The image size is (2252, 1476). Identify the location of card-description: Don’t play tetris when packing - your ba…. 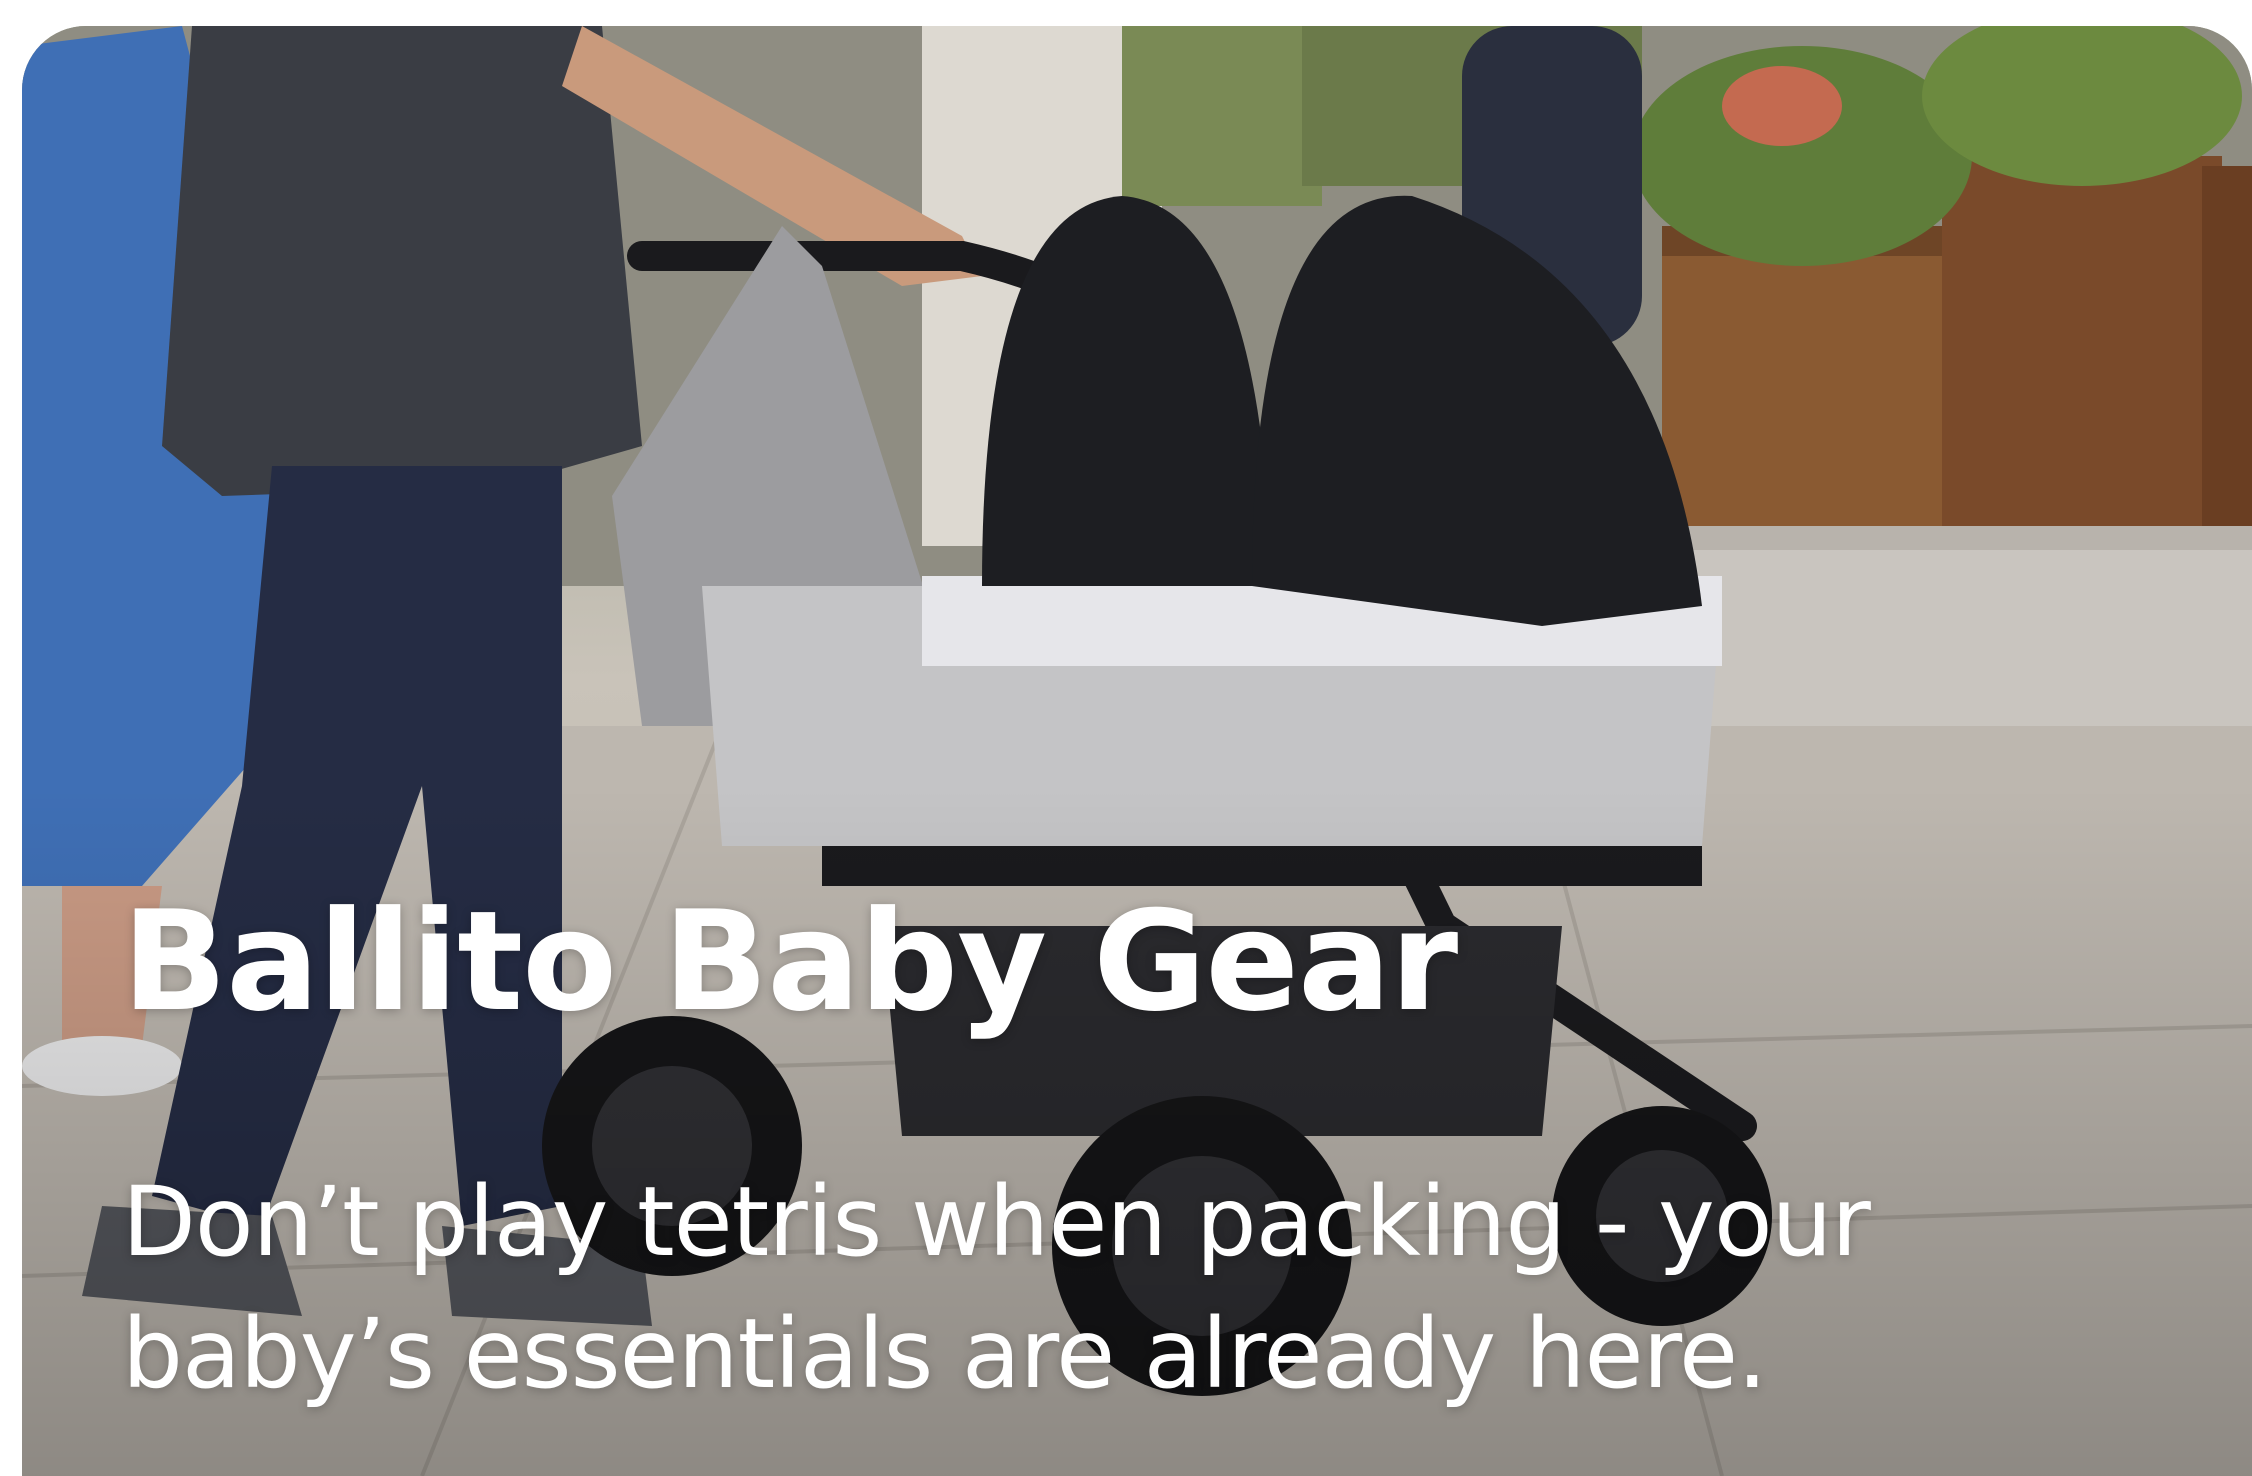
(996, 1288).